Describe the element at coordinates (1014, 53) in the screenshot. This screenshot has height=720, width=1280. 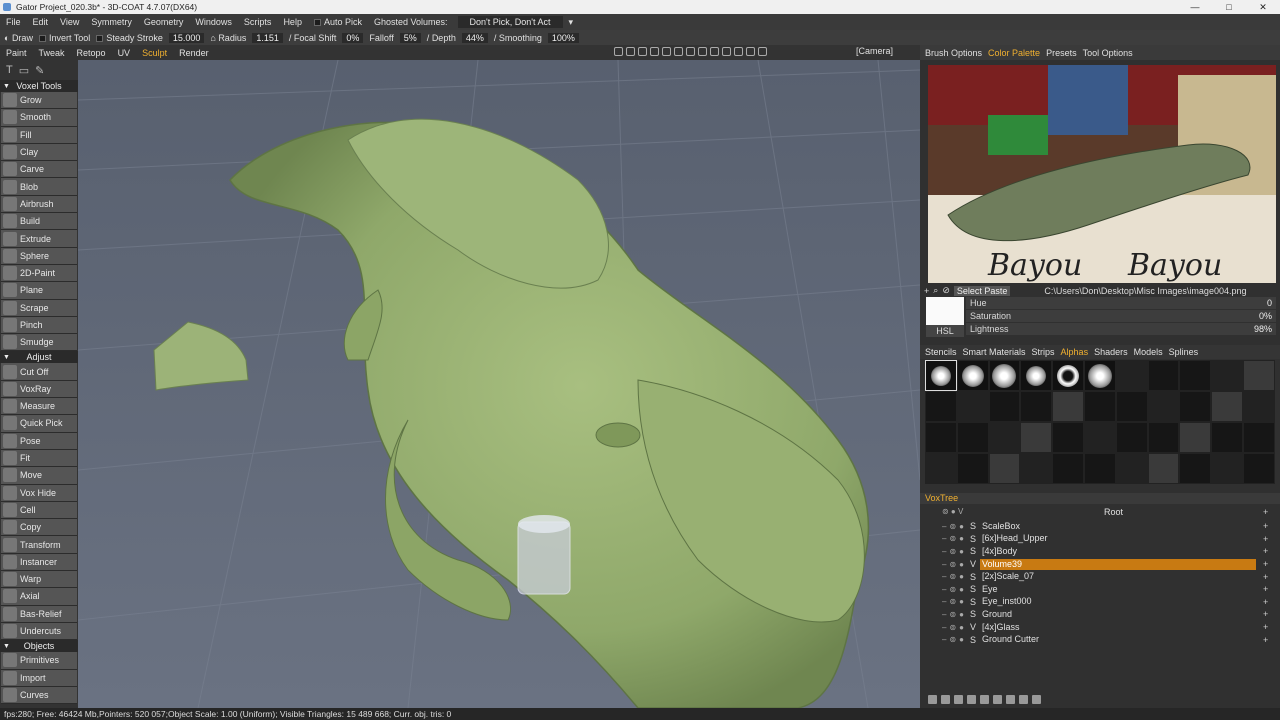
I see `tab-color-palette: Color Palette` at that location.